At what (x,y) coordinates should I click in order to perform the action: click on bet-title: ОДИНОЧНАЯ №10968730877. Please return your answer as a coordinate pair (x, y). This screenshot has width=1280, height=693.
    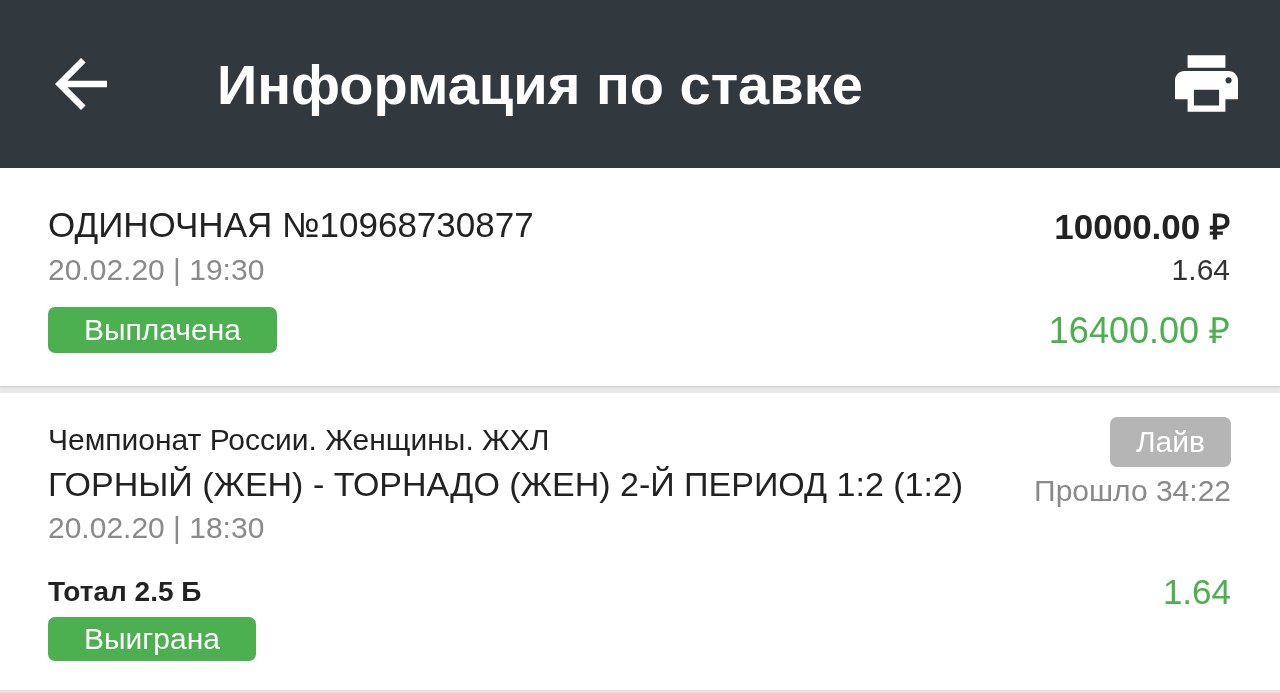
    Looking at the image, I should click on (291, 225).